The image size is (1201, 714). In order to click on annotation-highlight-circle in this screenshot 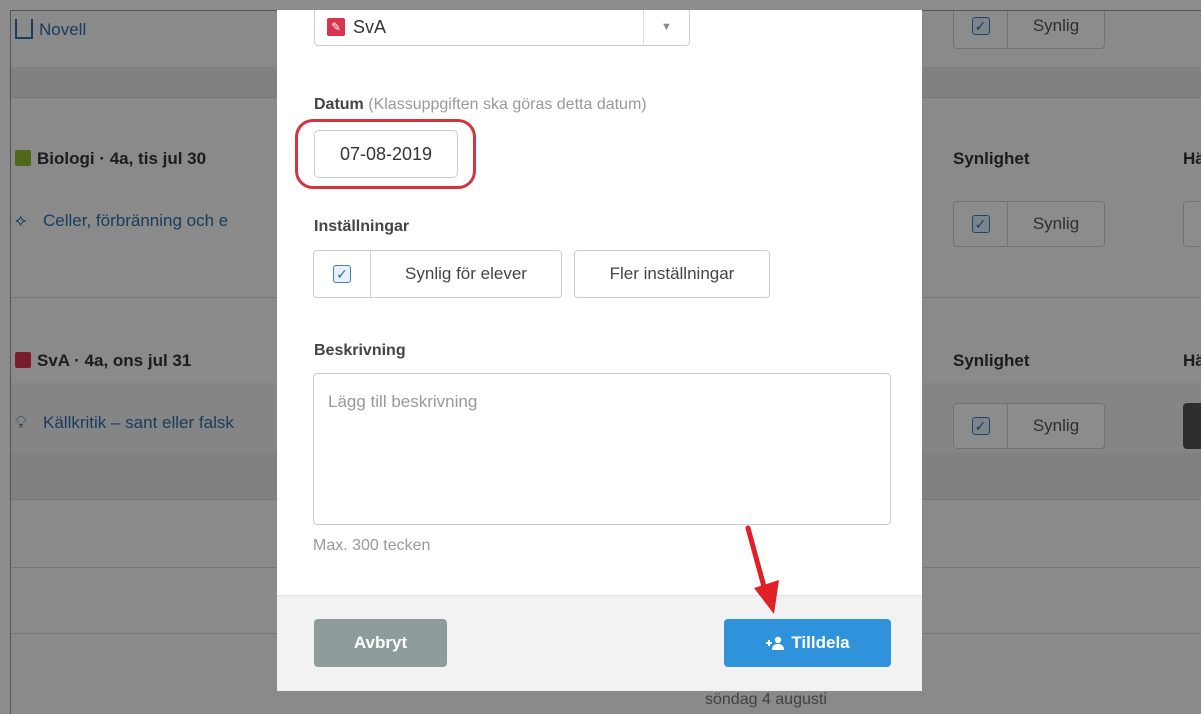, I will do `click(385, 154)`.